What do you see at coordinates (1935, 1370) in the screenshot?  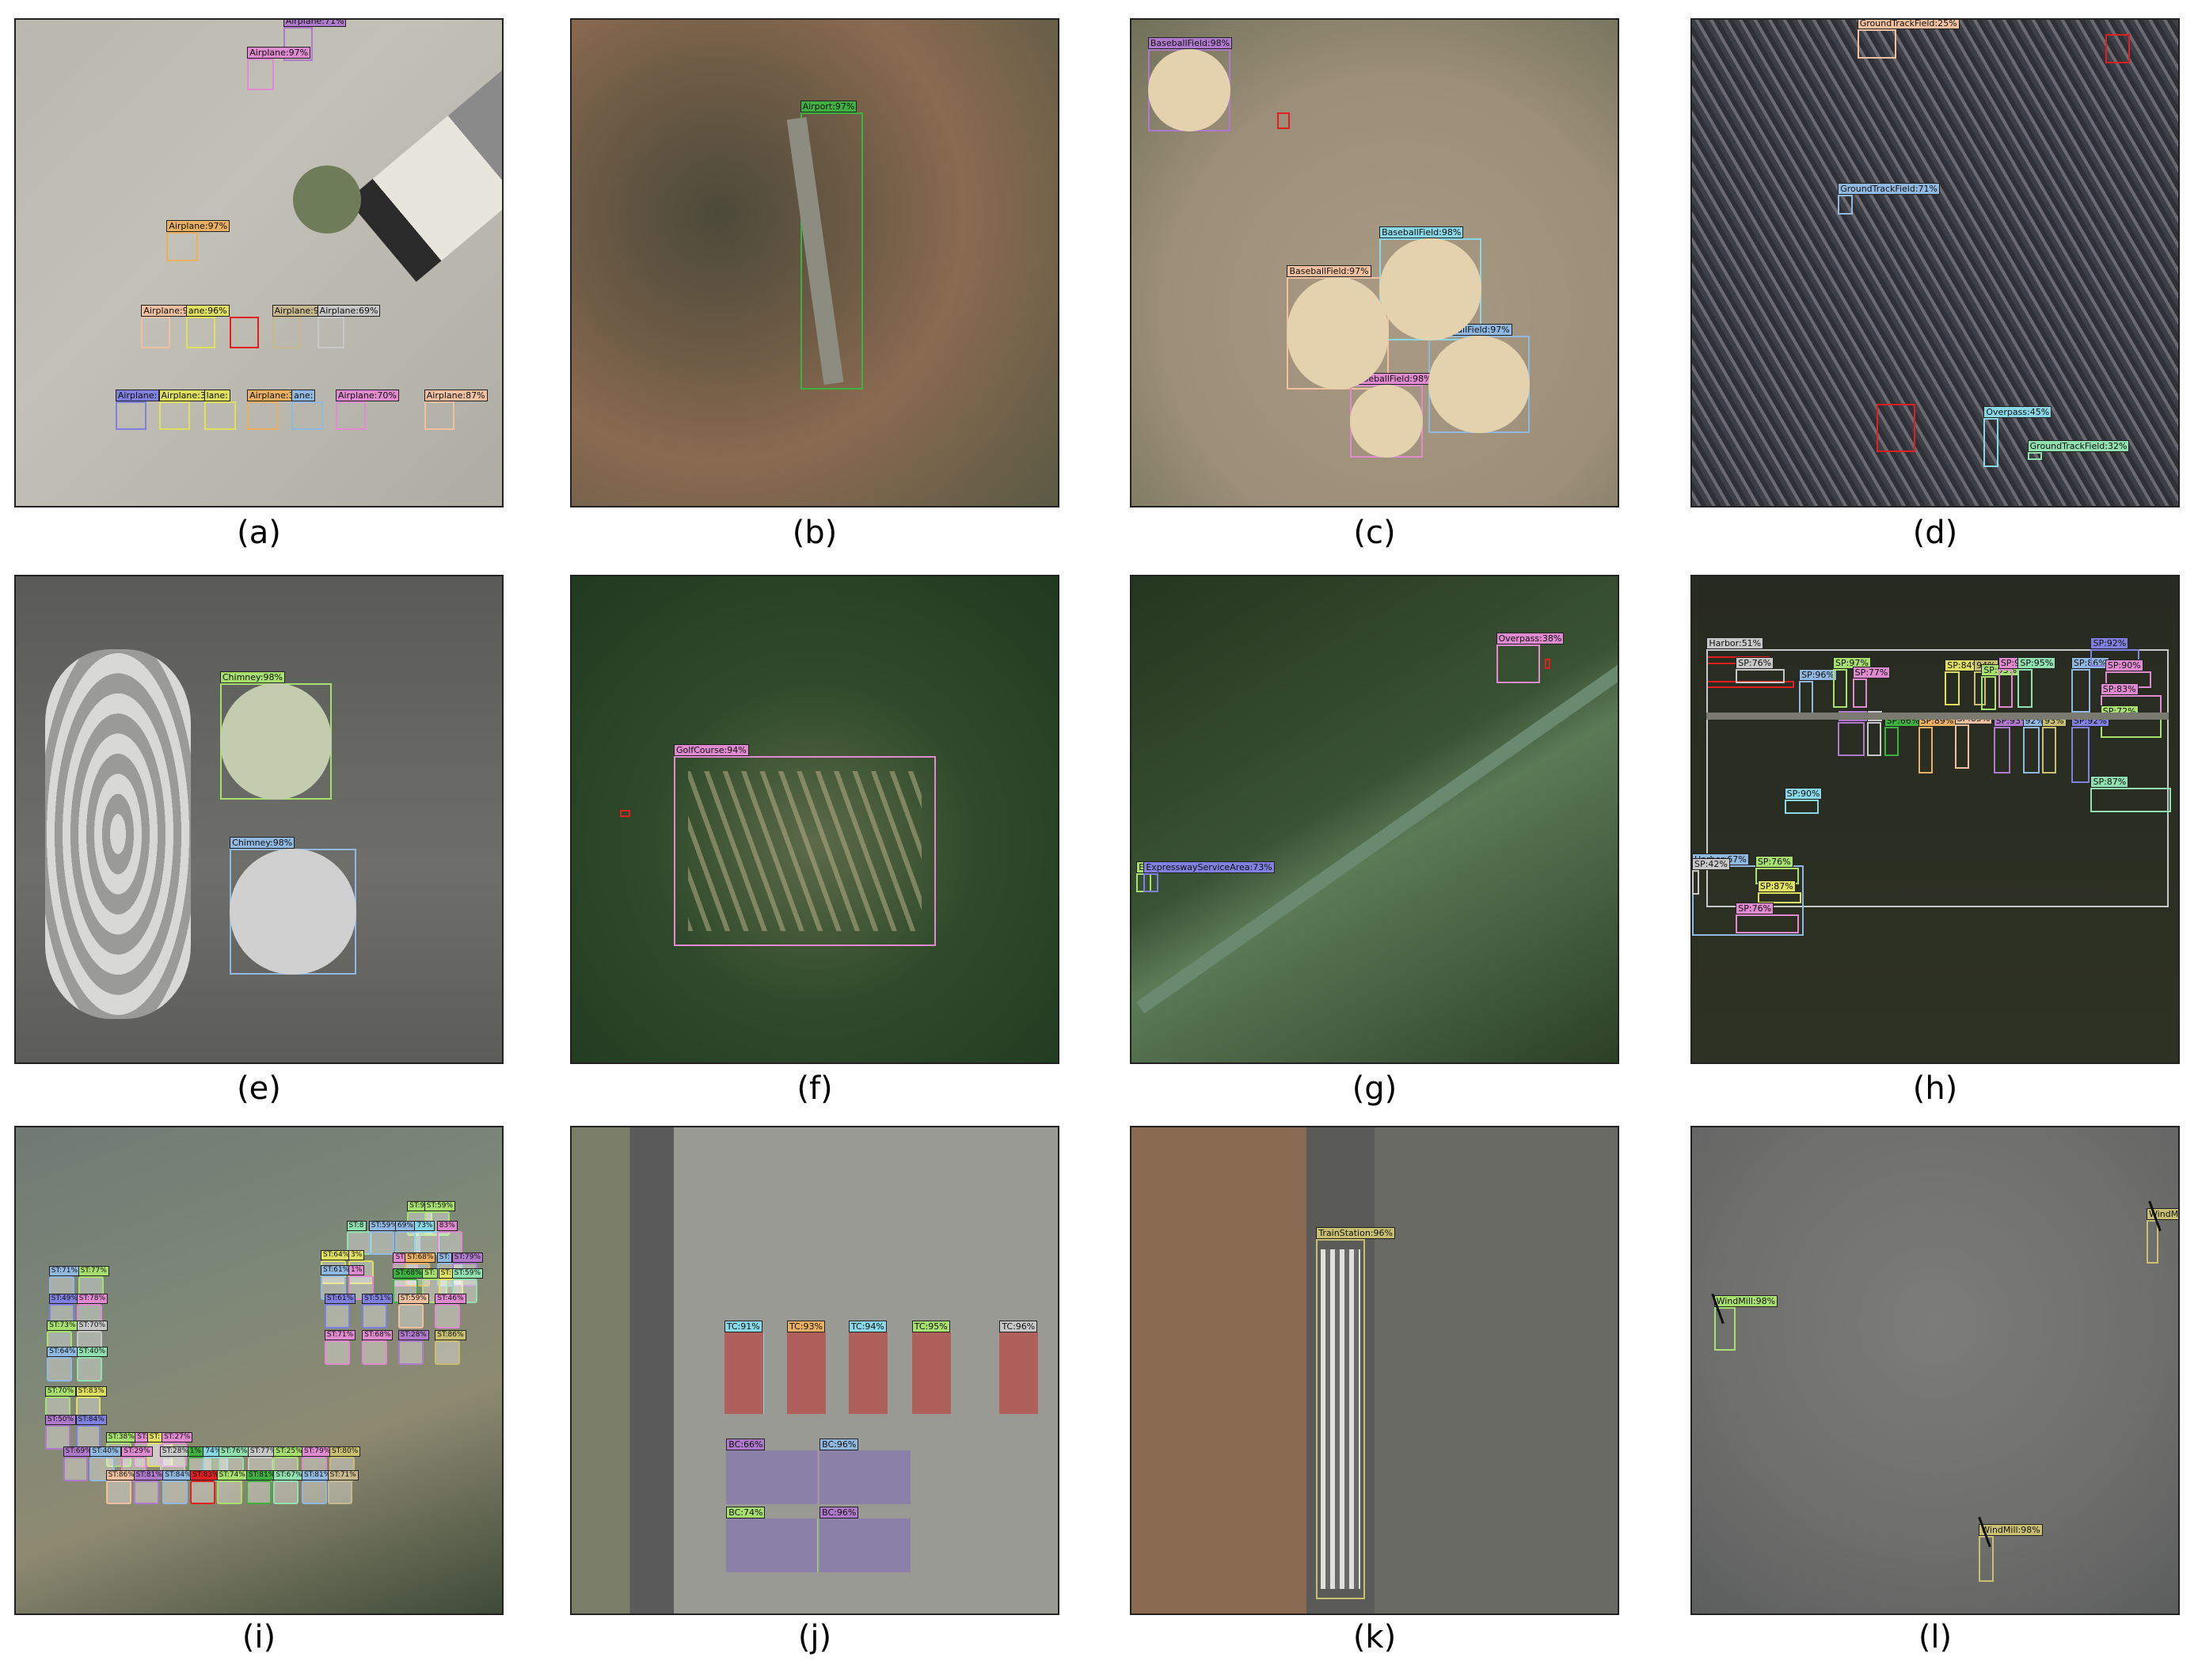 I see `image-panel-windmills: WindMill:98%WindMillWindMill:98%` at bounding box center [1935, 1370].